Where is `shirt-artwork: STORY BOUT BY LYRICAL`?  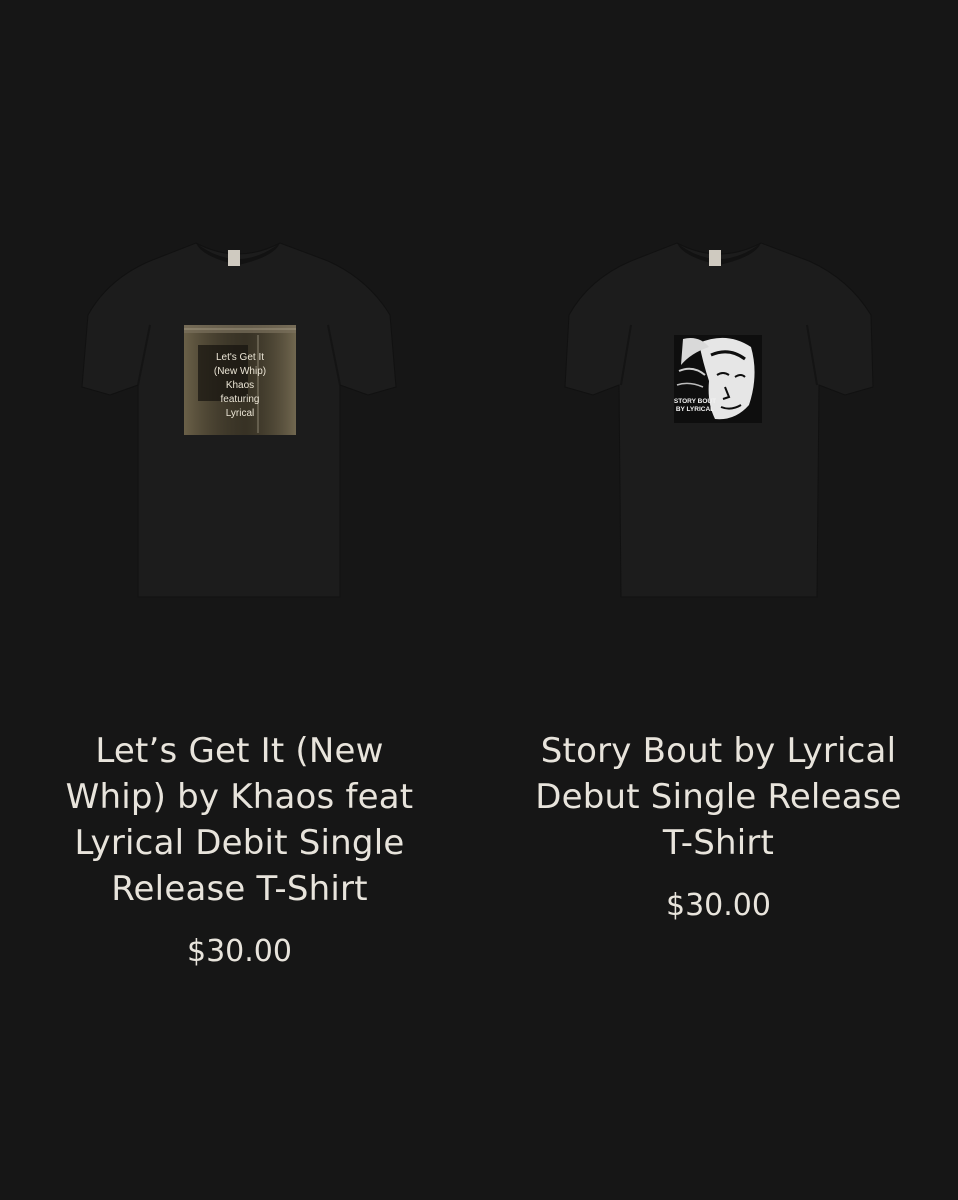 shirt-artwork: STORY BOUT BY LYRICAL is located at coordinates (718, 379).